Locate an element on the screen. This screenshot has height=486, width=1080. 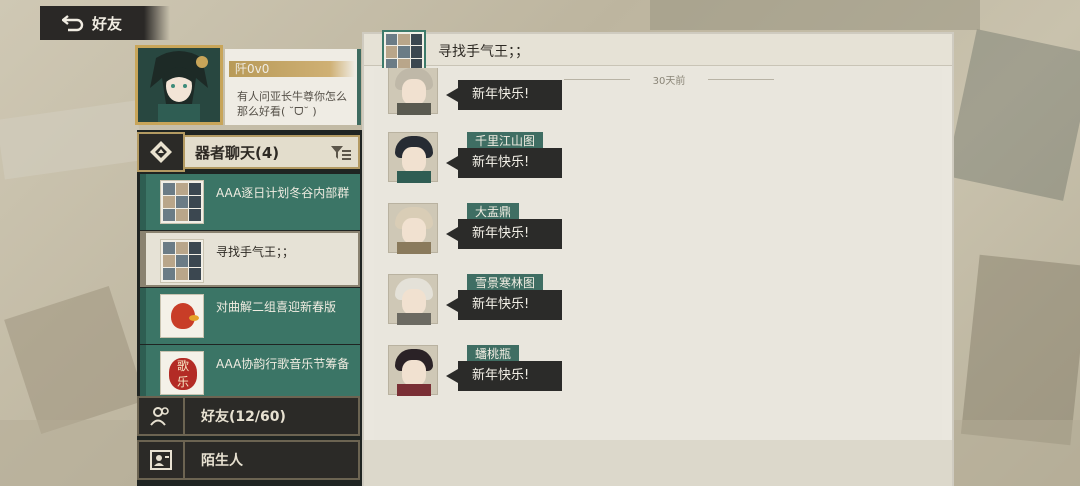
back-button: 好友 is located at coordinates (105, 23).